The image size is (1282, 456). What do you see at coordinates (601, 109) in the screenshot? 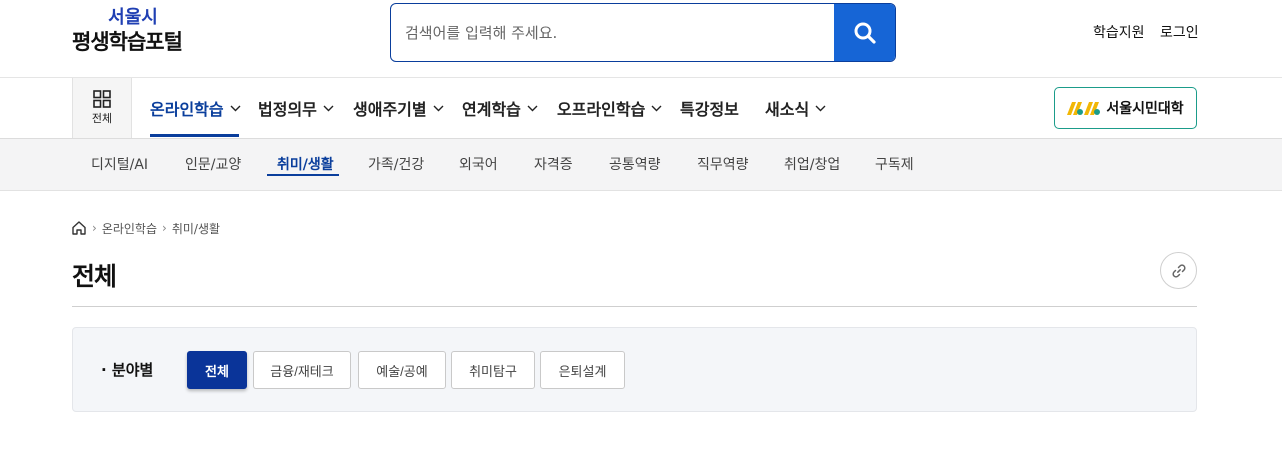
I see `gnb-item-label: 오프라인학습` at bounding box center [601, 109].